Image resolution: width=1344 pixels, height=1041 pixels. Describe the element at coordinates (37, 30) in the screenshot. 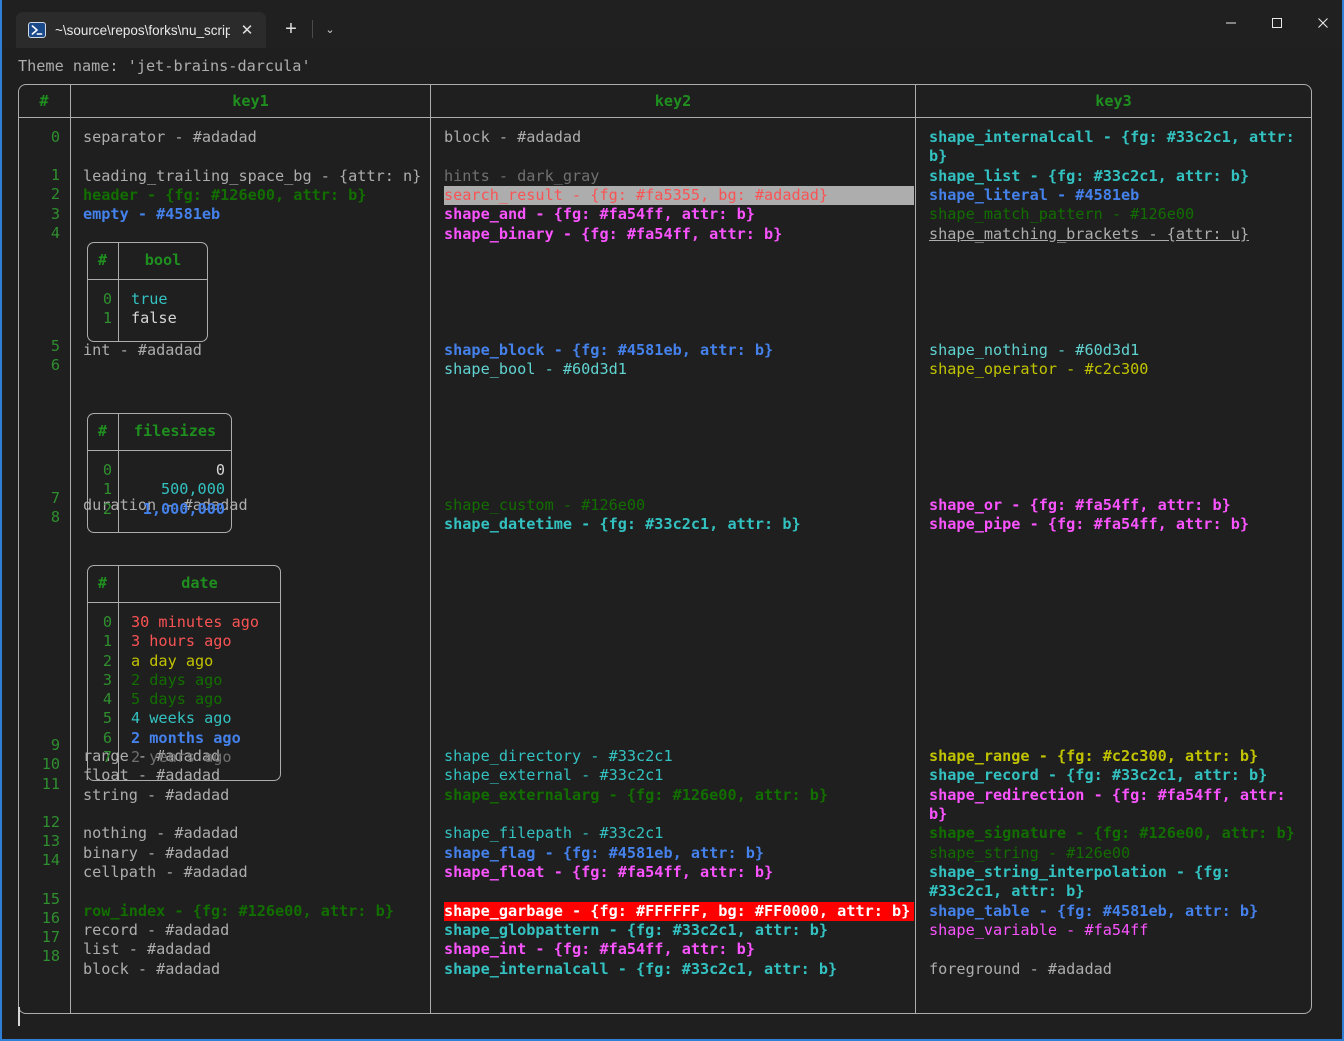

I see `powershell-icon` at that location.